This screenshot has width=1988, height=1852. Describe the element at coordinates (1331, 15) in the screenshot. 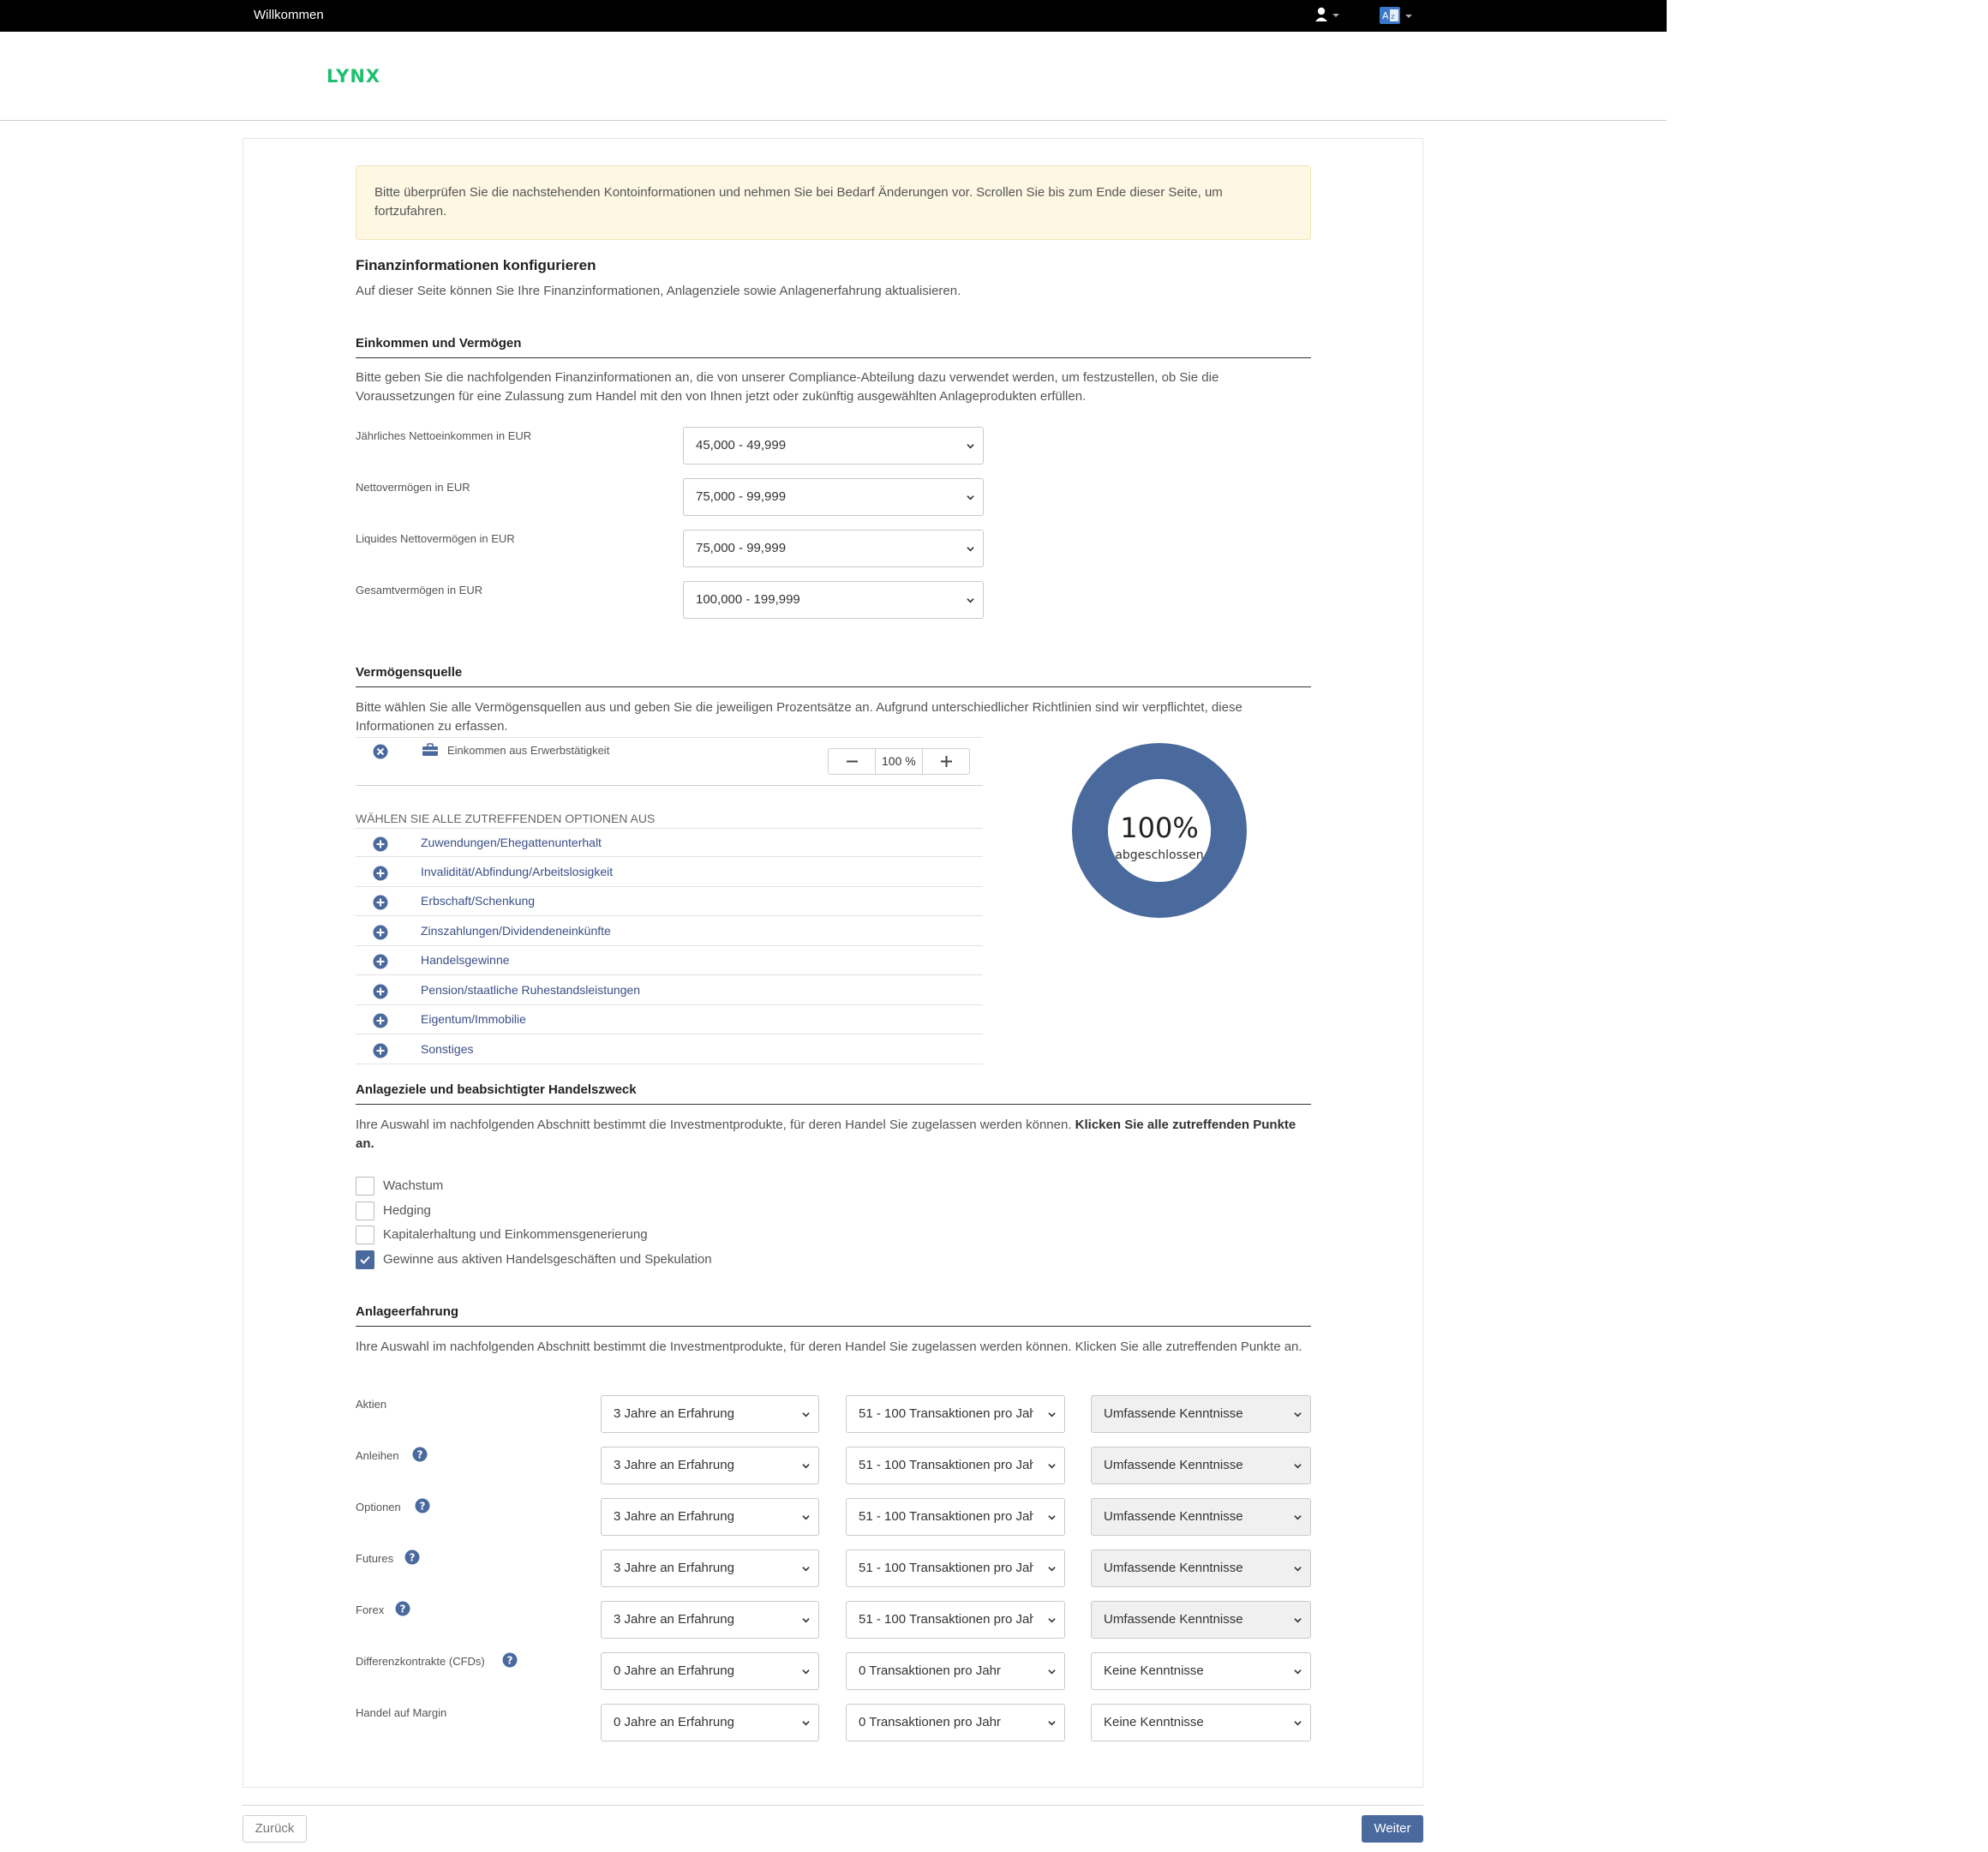

I see `user-menu` at that location.